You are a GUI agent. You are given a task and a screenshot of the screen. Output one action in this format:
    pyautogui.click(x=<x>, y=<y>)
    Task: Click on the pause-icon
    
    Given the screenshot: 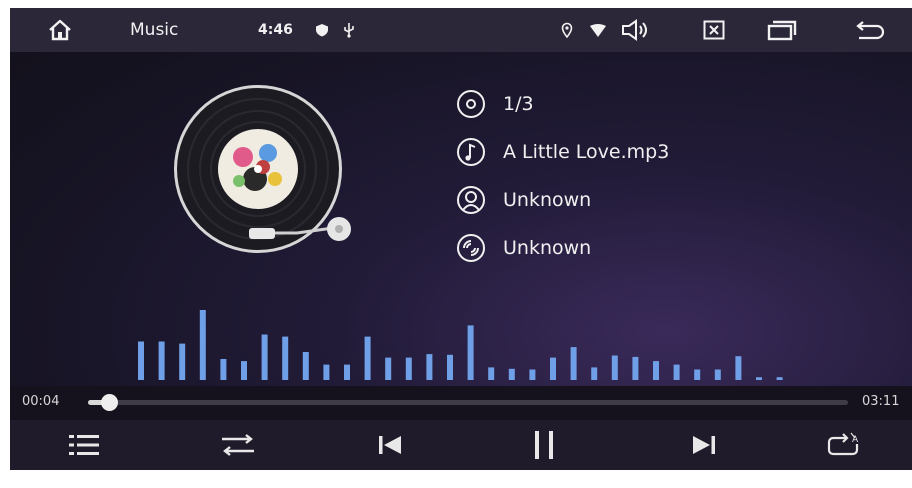 What is the action you would take?
    pyautogui.click(x=544, y=445)
    